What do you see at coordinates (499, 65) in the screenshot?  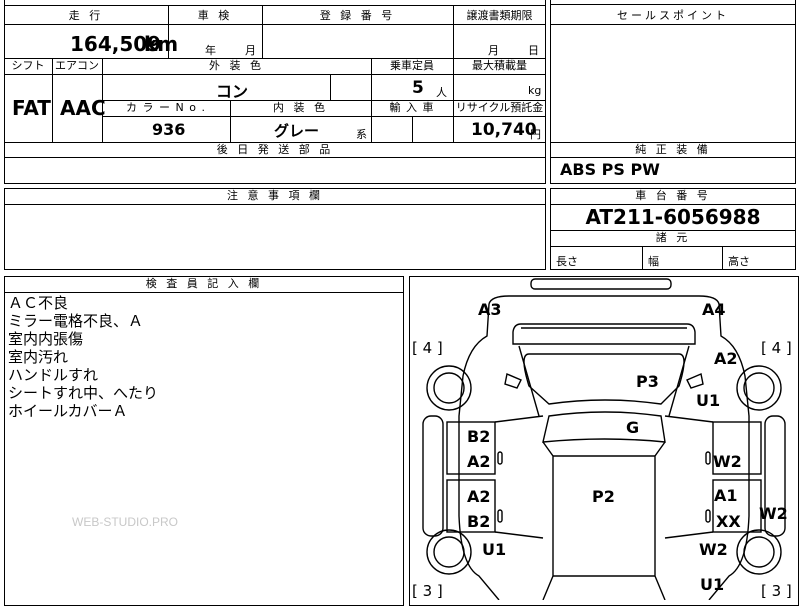 I see `max-load-label: 最大積載量` at bounding box center [499, 65].